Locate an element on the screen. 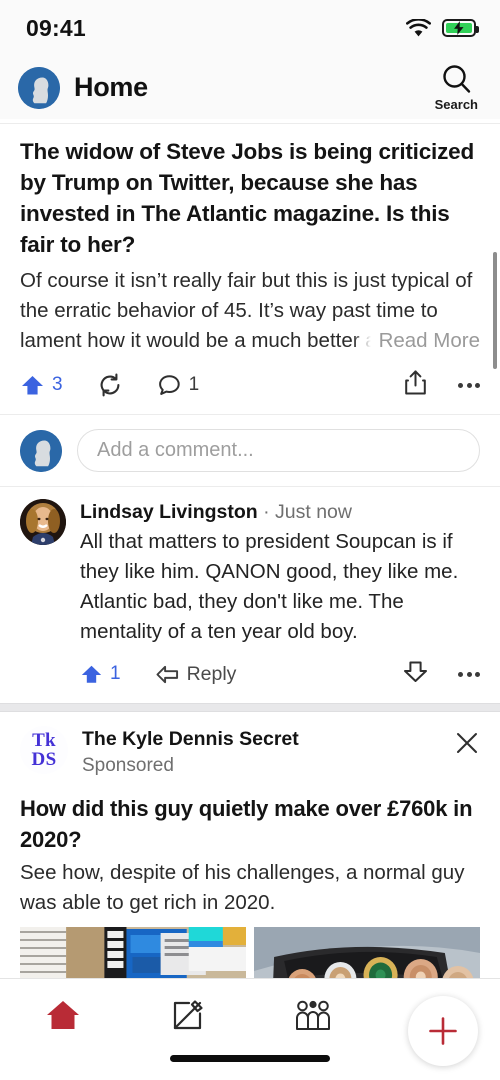 The width and height of the screenshot is (500, 1080). section-divider is located at coordinates (250, 707).